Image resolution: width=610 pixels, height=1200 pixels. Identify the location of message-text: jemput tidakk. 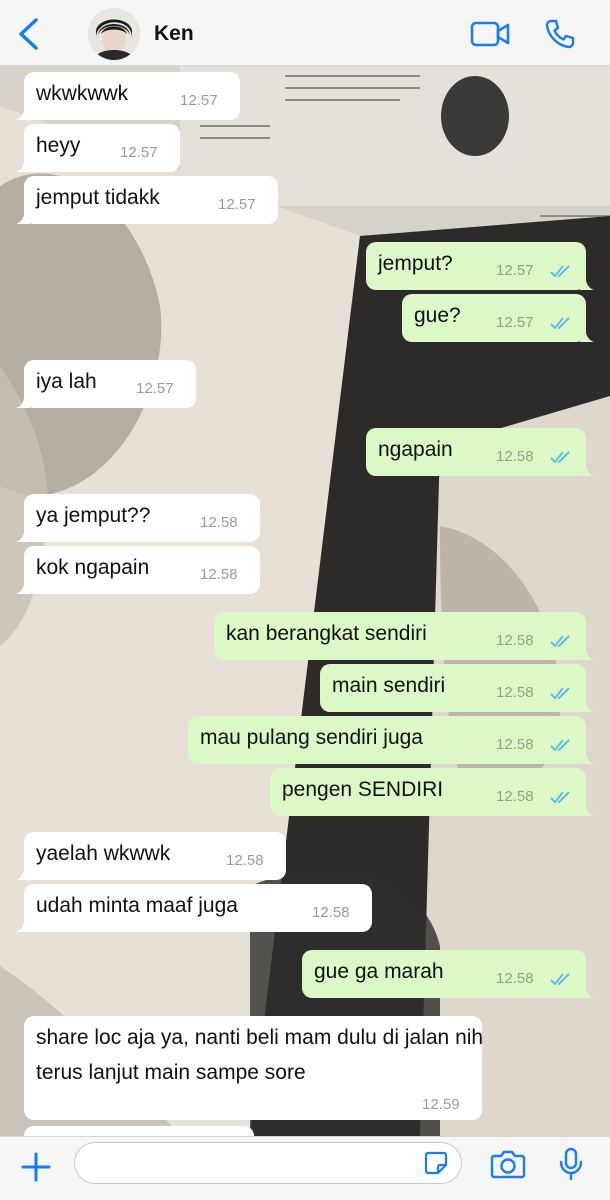
(98, 197).